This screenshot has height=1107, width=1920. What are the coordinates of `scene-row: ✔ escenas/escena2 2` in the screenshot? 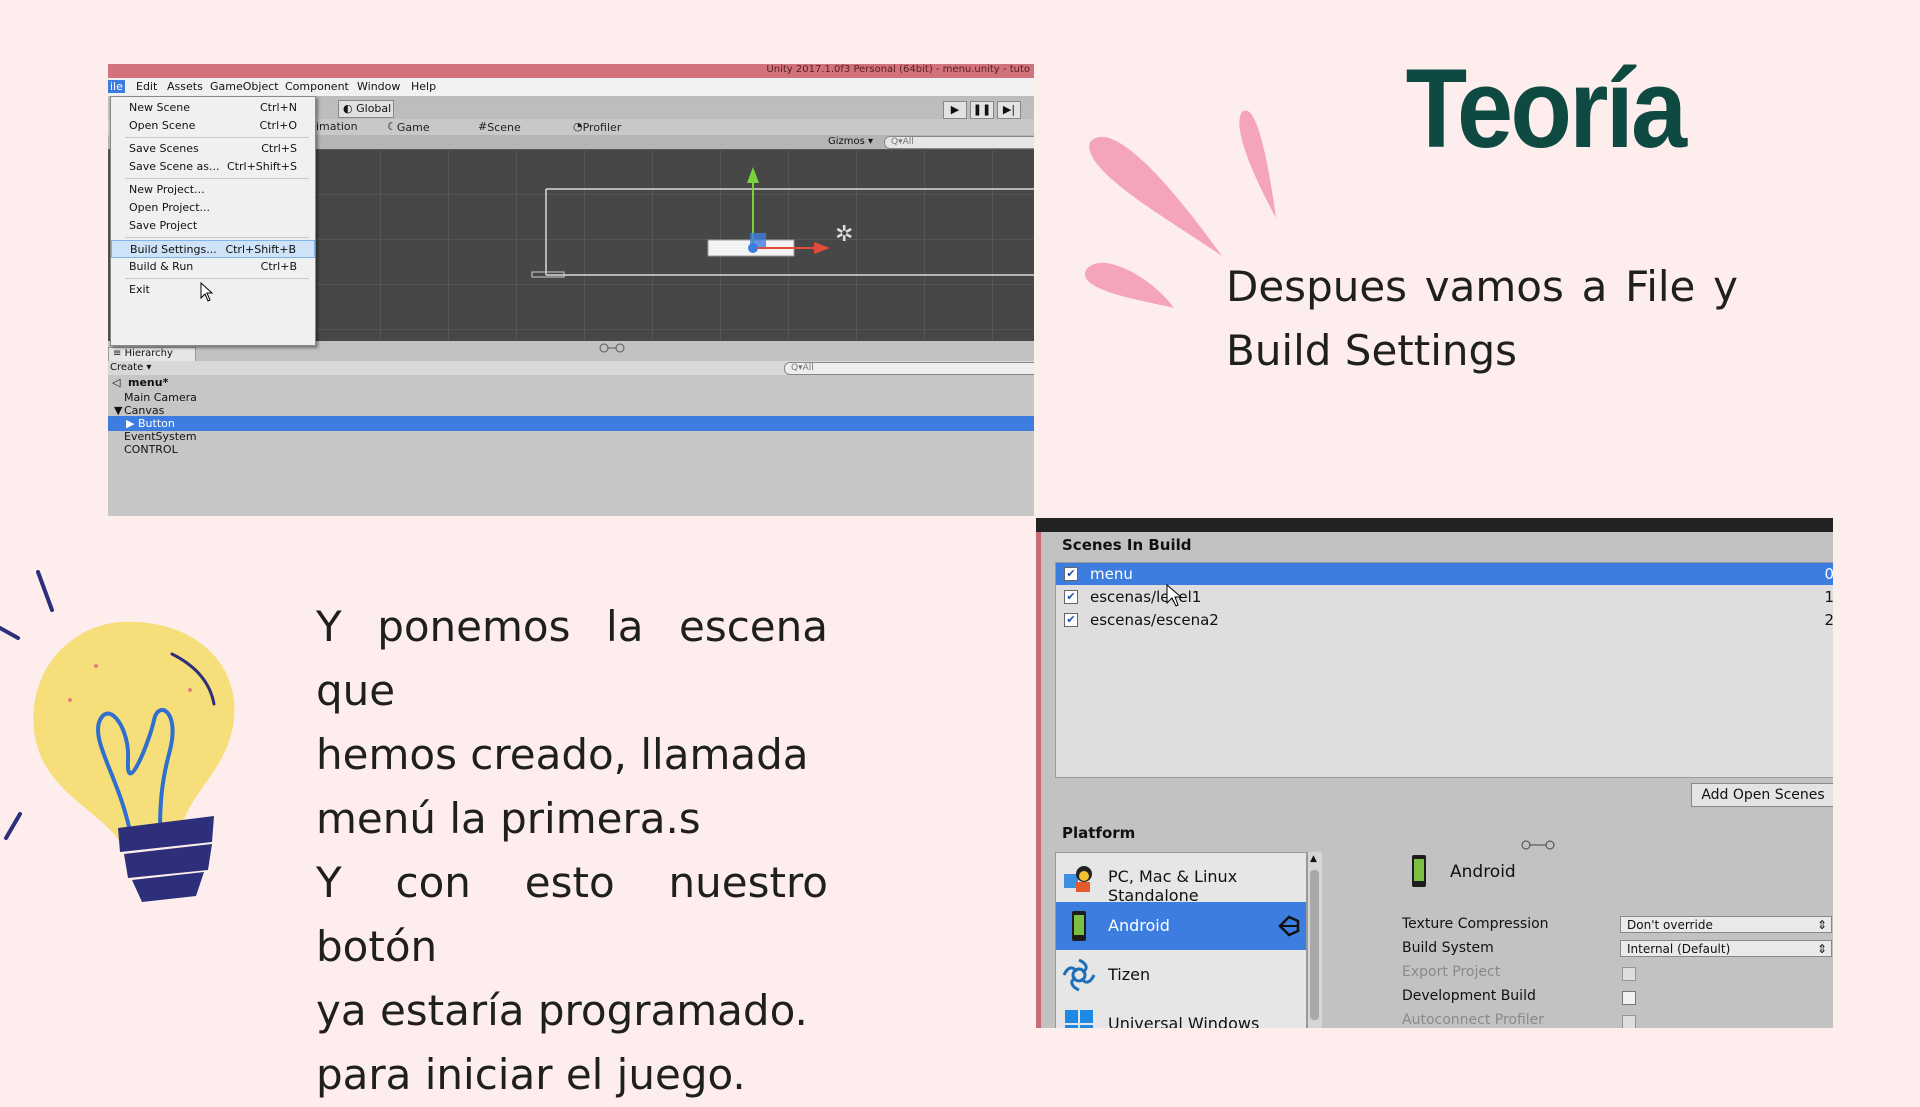 It's located at (1444, 620).